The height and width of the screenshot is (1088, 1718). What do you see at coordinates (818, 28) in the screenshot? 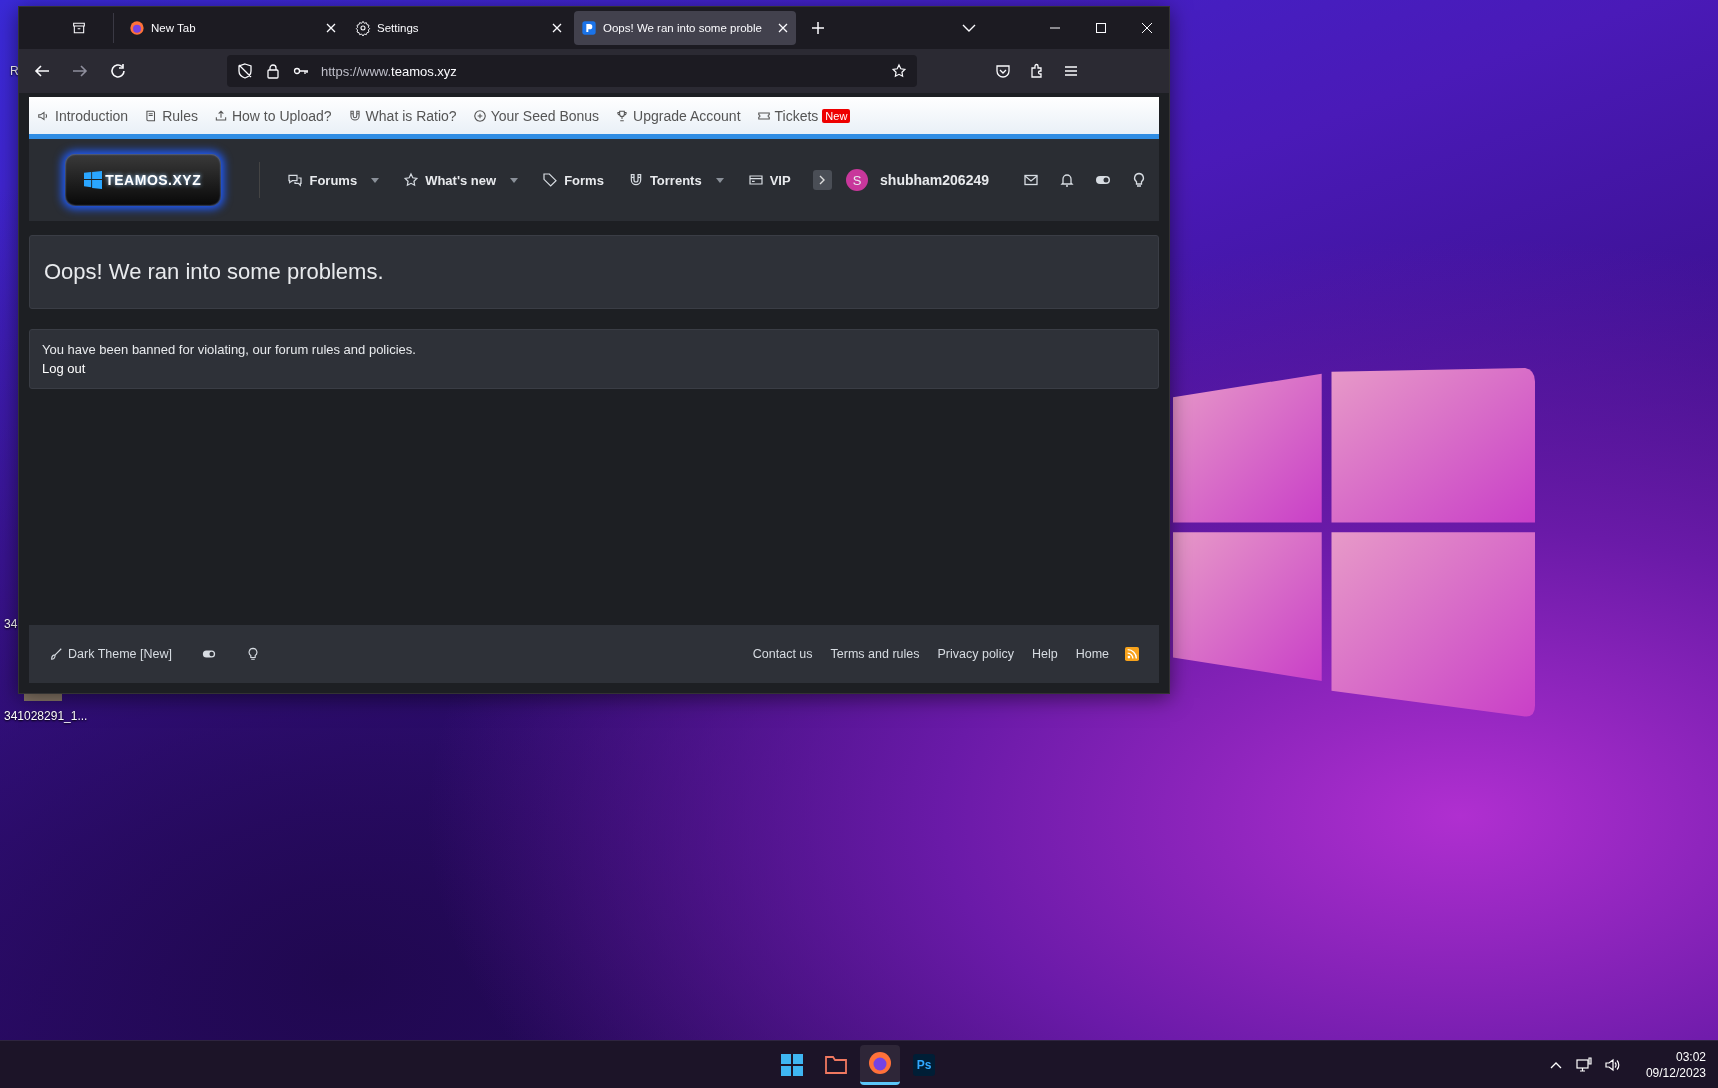
I see `new-tab-icon` at bounding box center [818, 28].